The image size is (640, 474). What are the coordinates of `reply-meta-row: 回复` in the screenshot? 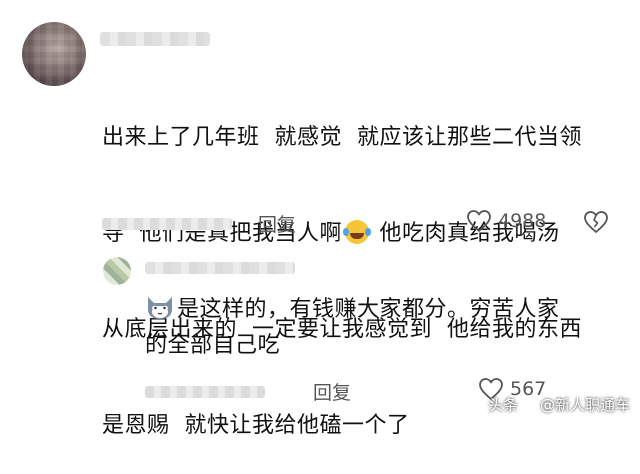 It's located at (248, 391).